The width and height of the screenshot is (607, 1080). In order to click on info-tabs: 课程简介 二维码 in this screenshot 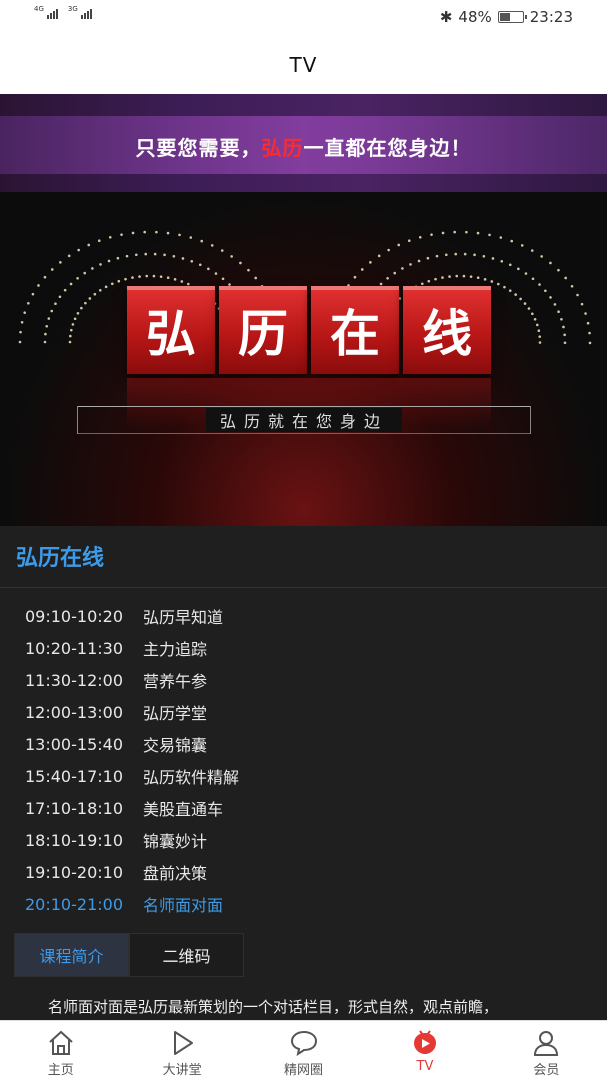, I will do `click(129, 955)`.